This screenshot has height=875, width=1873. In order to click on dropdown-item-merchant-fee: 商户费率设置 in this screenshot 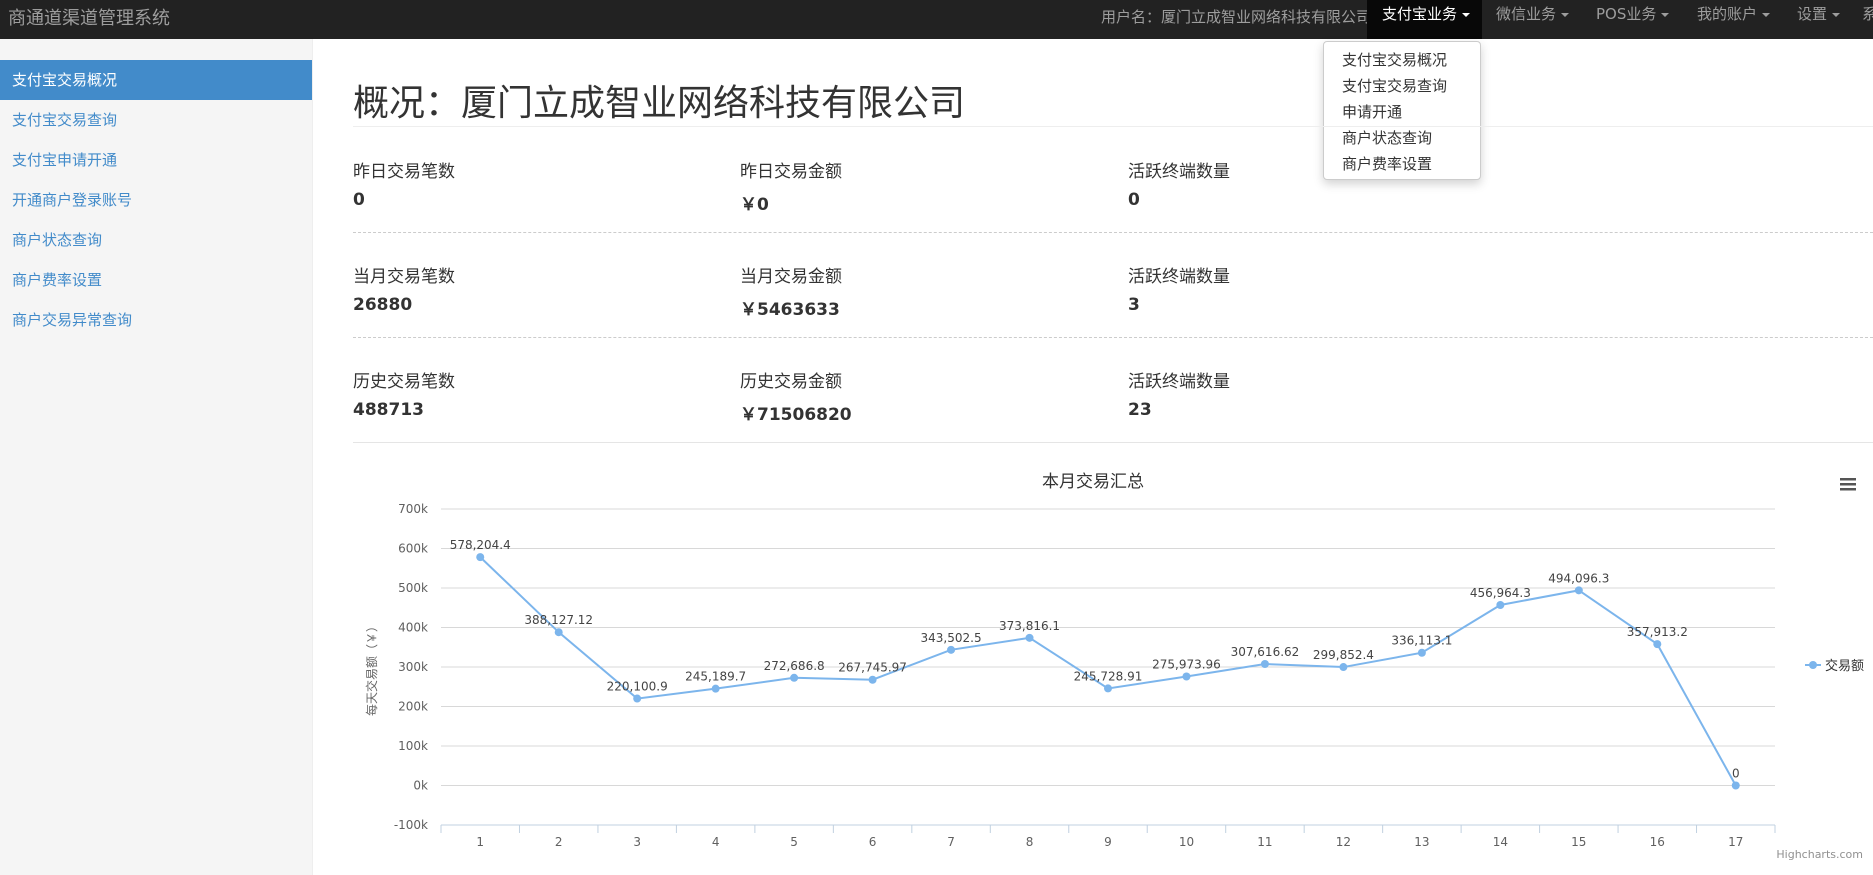, I will do `click(1402, 164)`.